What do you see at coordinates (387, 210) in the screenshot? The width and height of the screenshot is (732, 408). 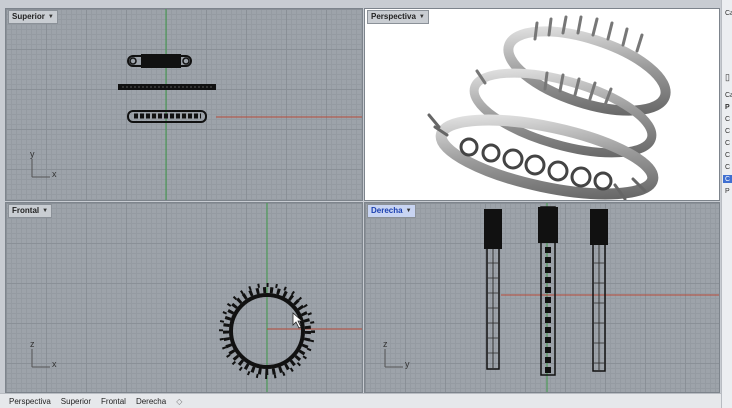 I see `viewport-title: Derecha` at bounding box center [387, 210].